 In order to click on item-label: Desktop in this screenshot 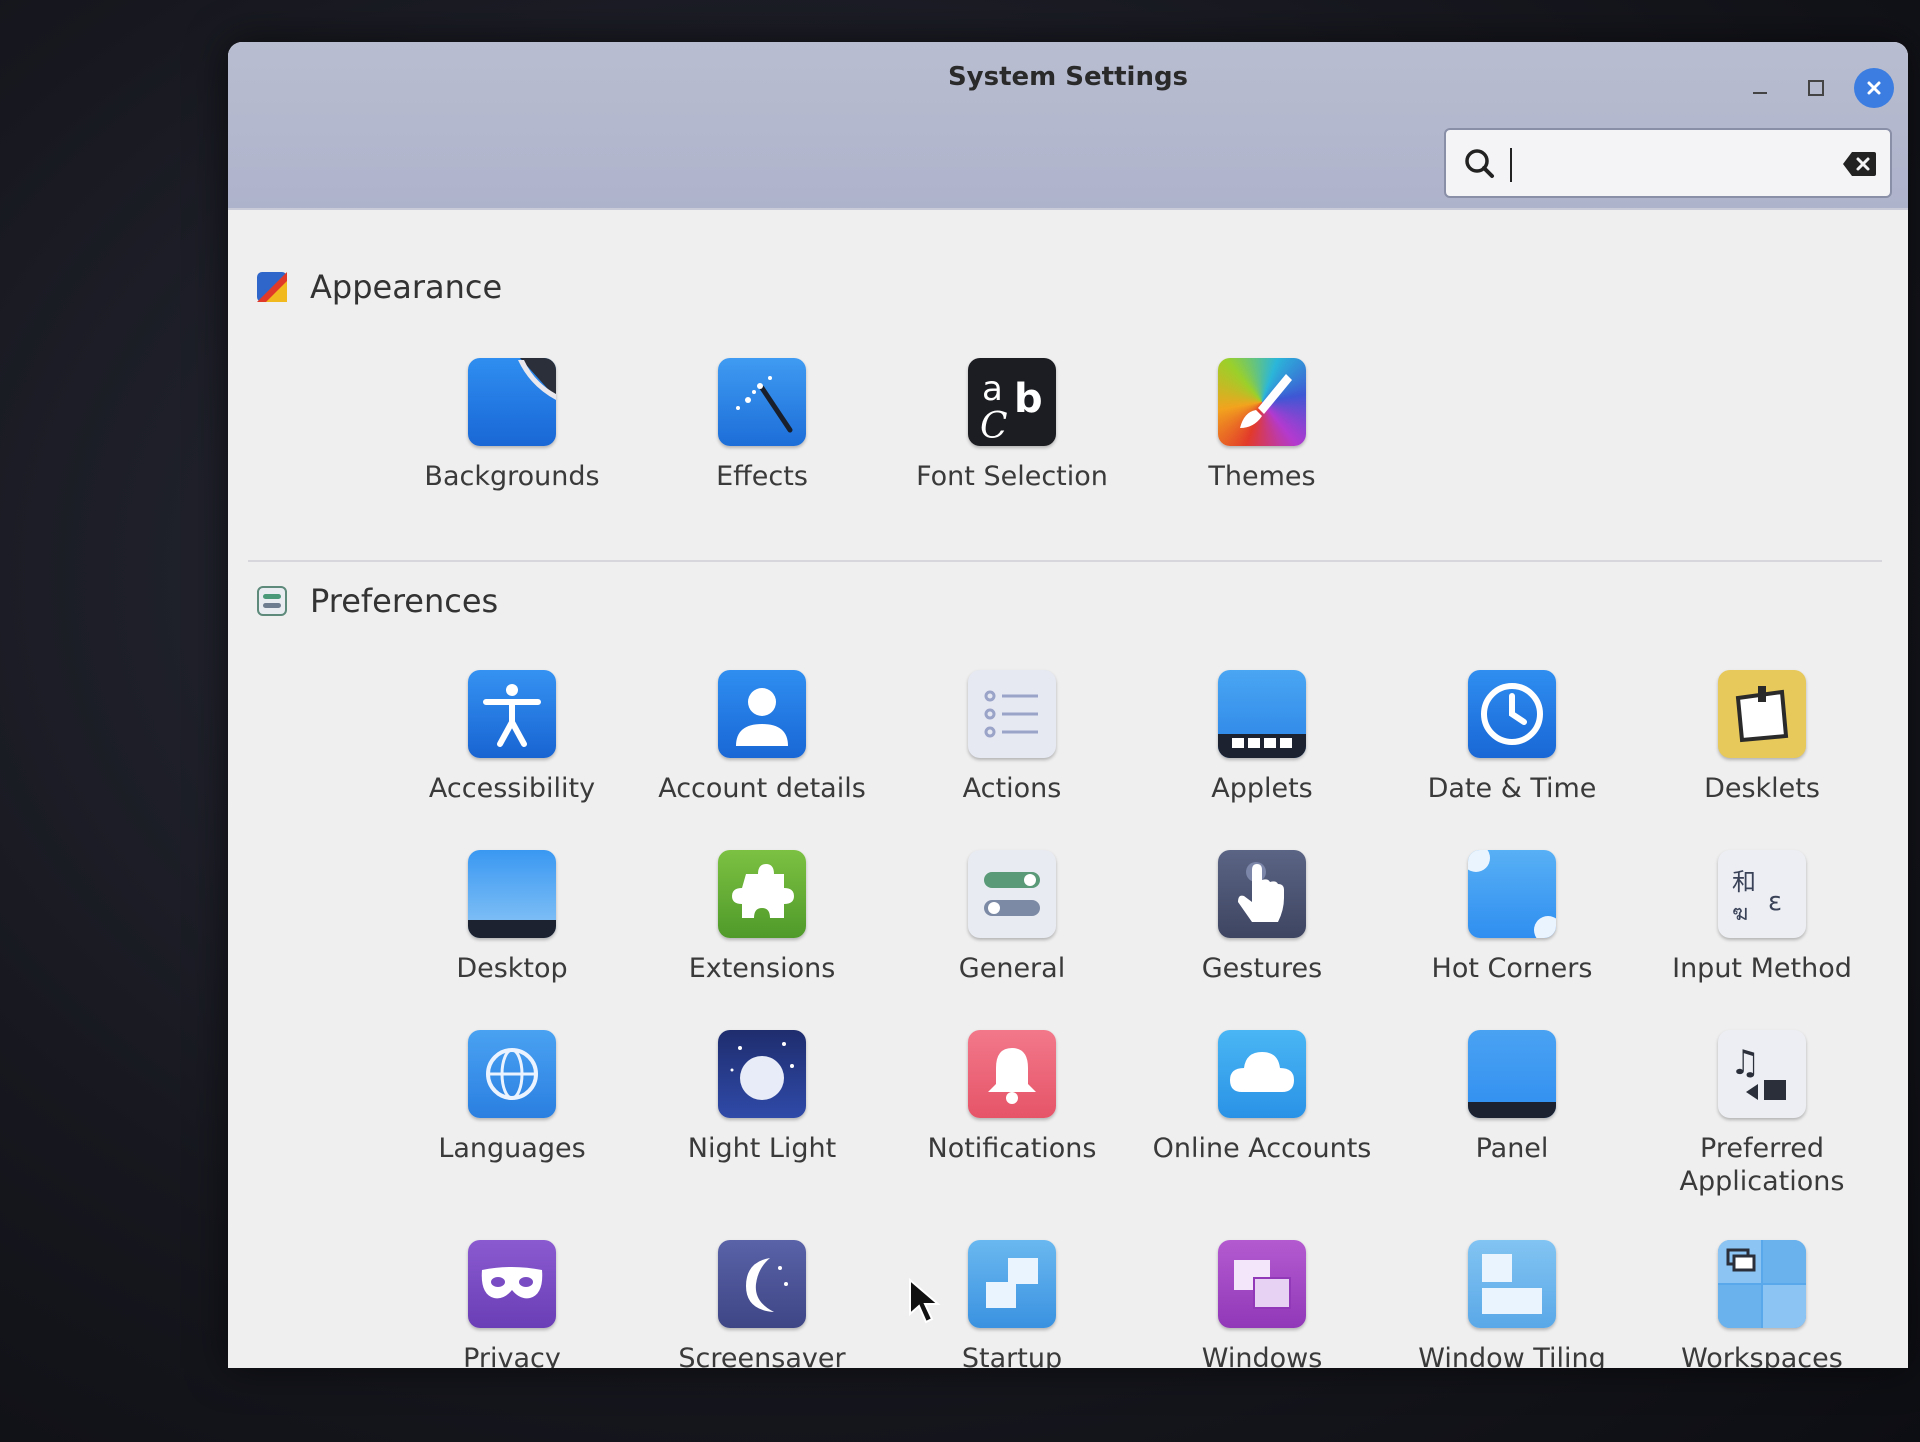, I will do `click(512, 968)`.